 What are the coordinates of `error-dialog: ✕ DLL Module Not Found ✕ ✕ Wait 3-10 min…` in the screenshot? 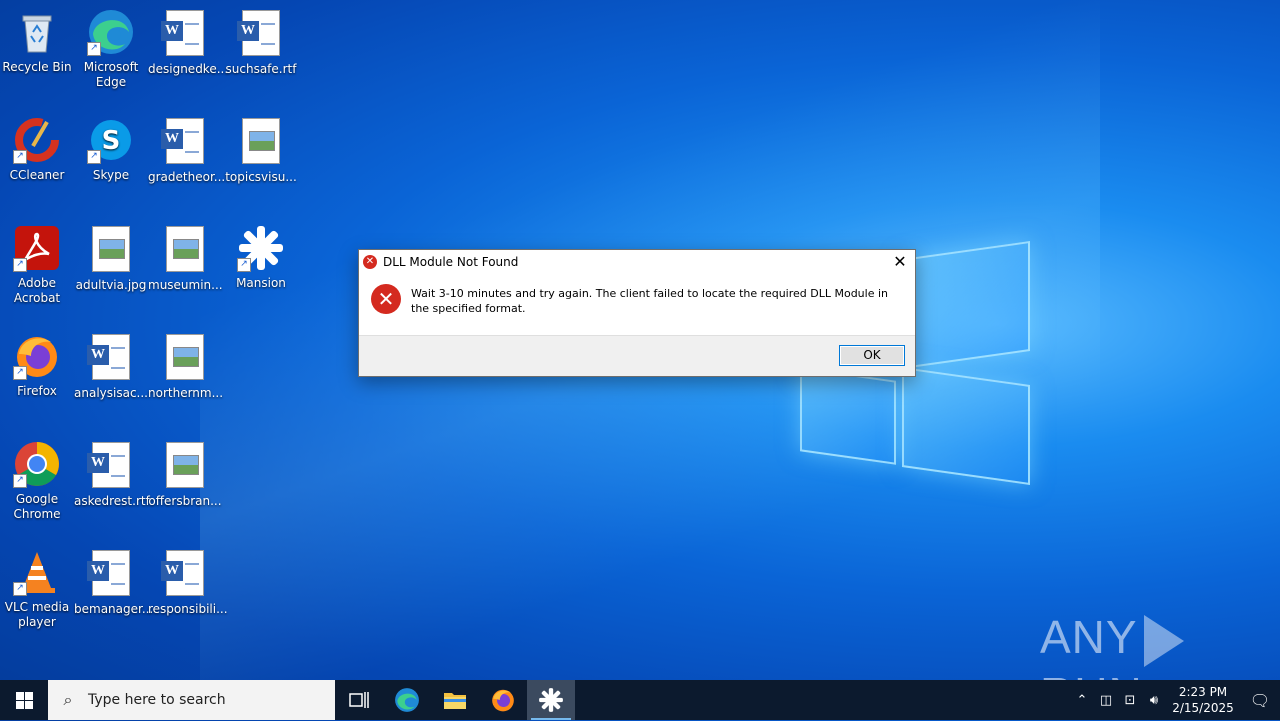 It's located at (637, 313).